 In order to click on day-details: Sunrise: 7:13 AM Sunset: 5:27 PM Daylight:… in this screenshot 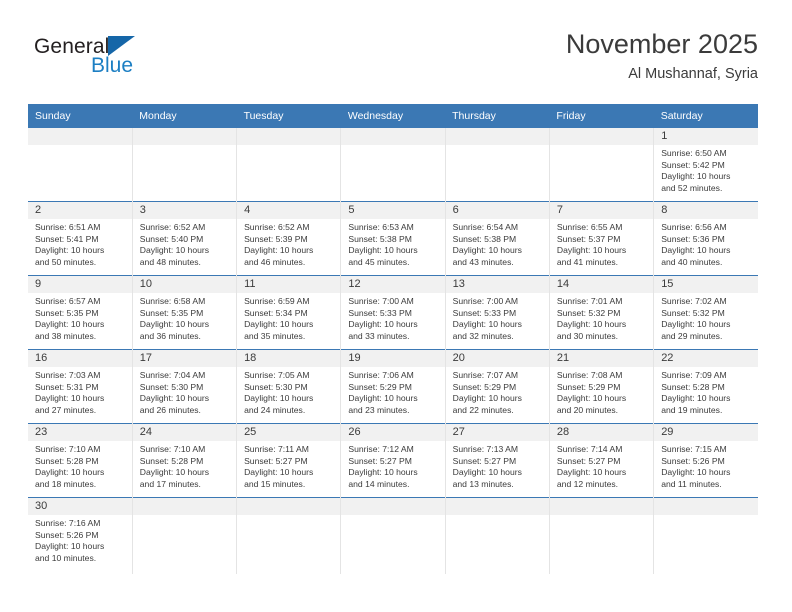, I will do `click(497, 465)`.